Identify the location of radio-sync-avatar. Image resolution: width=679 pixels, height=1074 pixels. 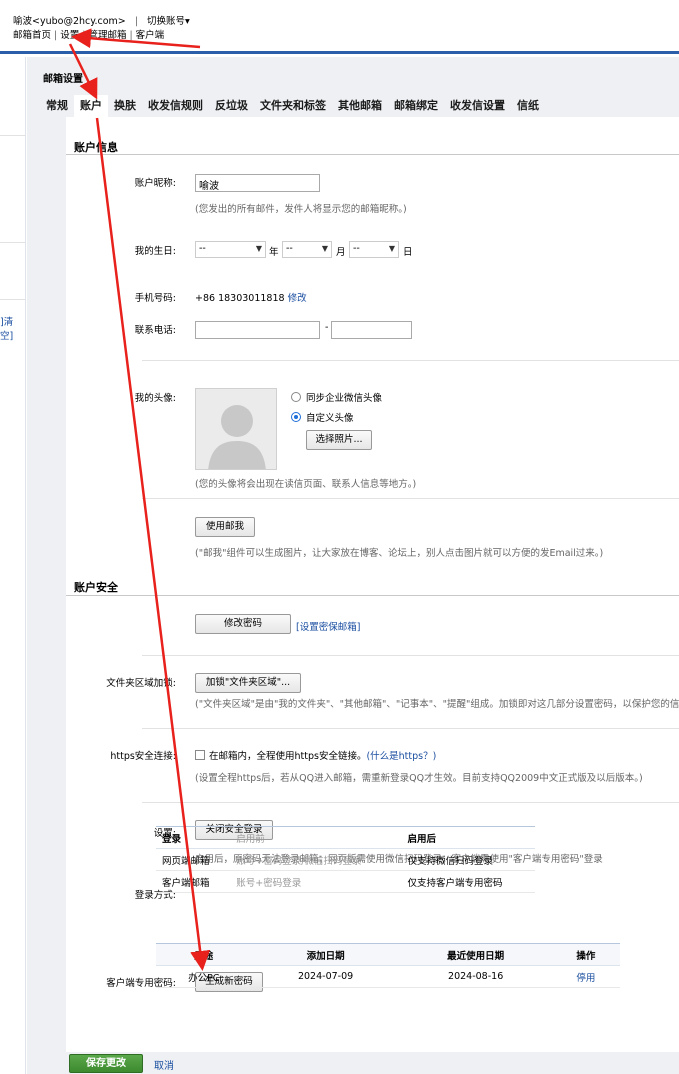
(296, 397).